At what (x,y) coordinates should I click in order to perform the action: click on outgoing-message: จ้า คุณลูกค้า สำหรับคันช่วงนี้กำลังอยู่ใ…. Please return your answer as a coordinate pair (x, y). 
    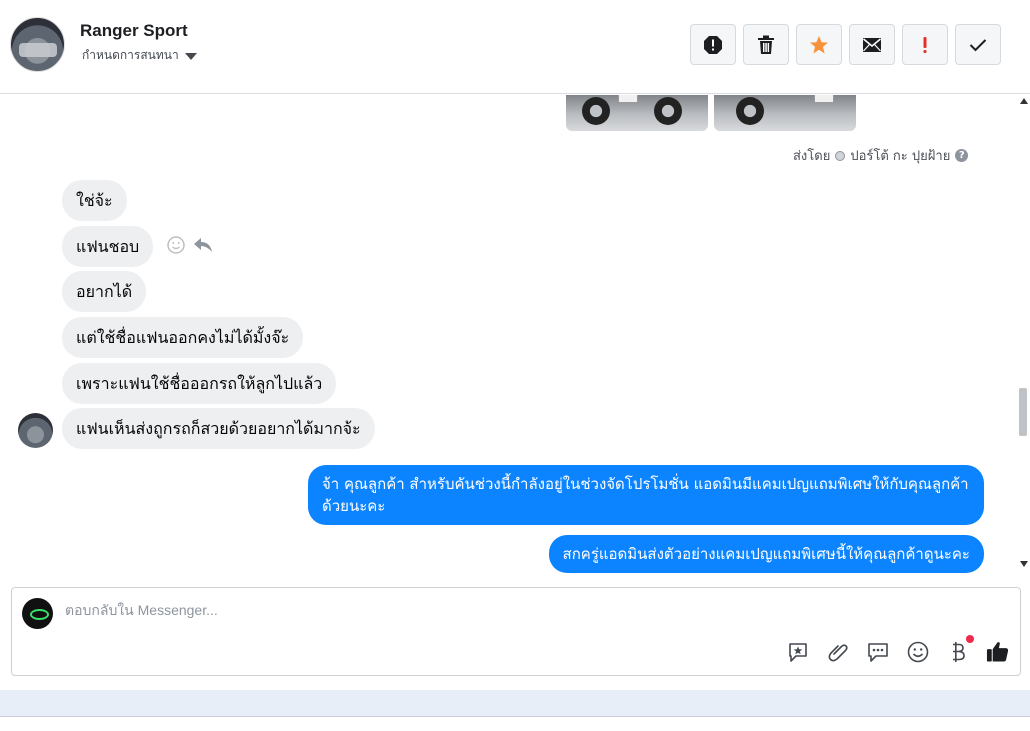
    Looking at the image, I should click on (646, 495).